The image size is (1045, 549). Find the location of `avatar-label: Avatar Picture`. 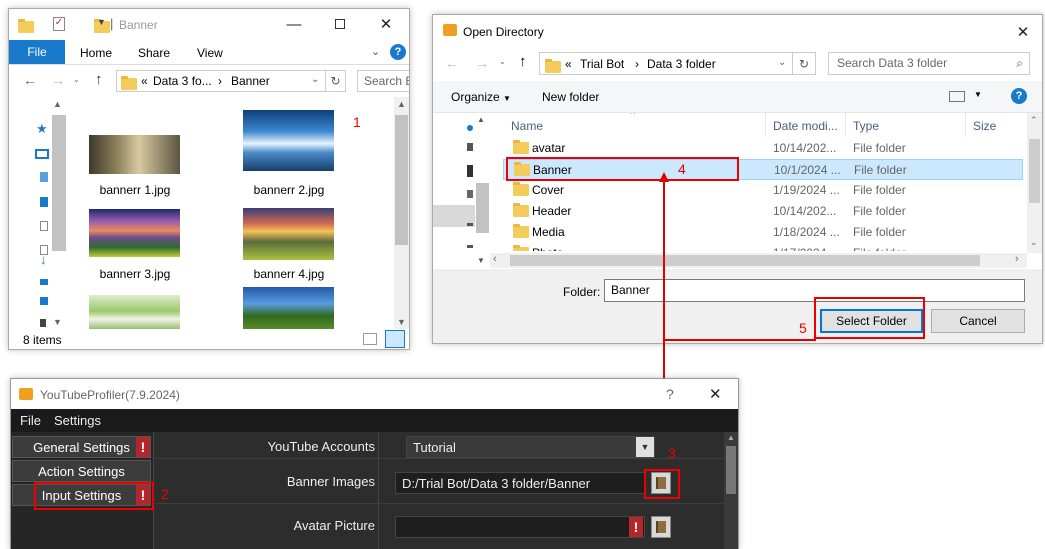

avatar-label: Avatar Picture is located at coordinates (334, 525).